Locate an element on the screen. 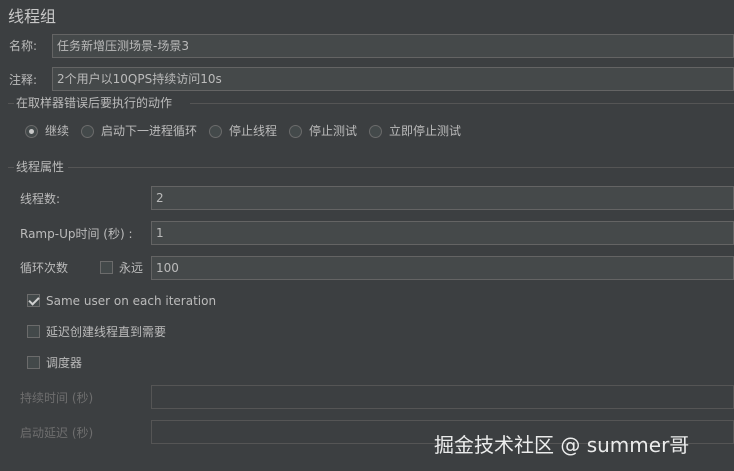 The width and height of the screenshot is (734, 471). radio-label: 立即停止测试 is located at coordinates (425, 131).